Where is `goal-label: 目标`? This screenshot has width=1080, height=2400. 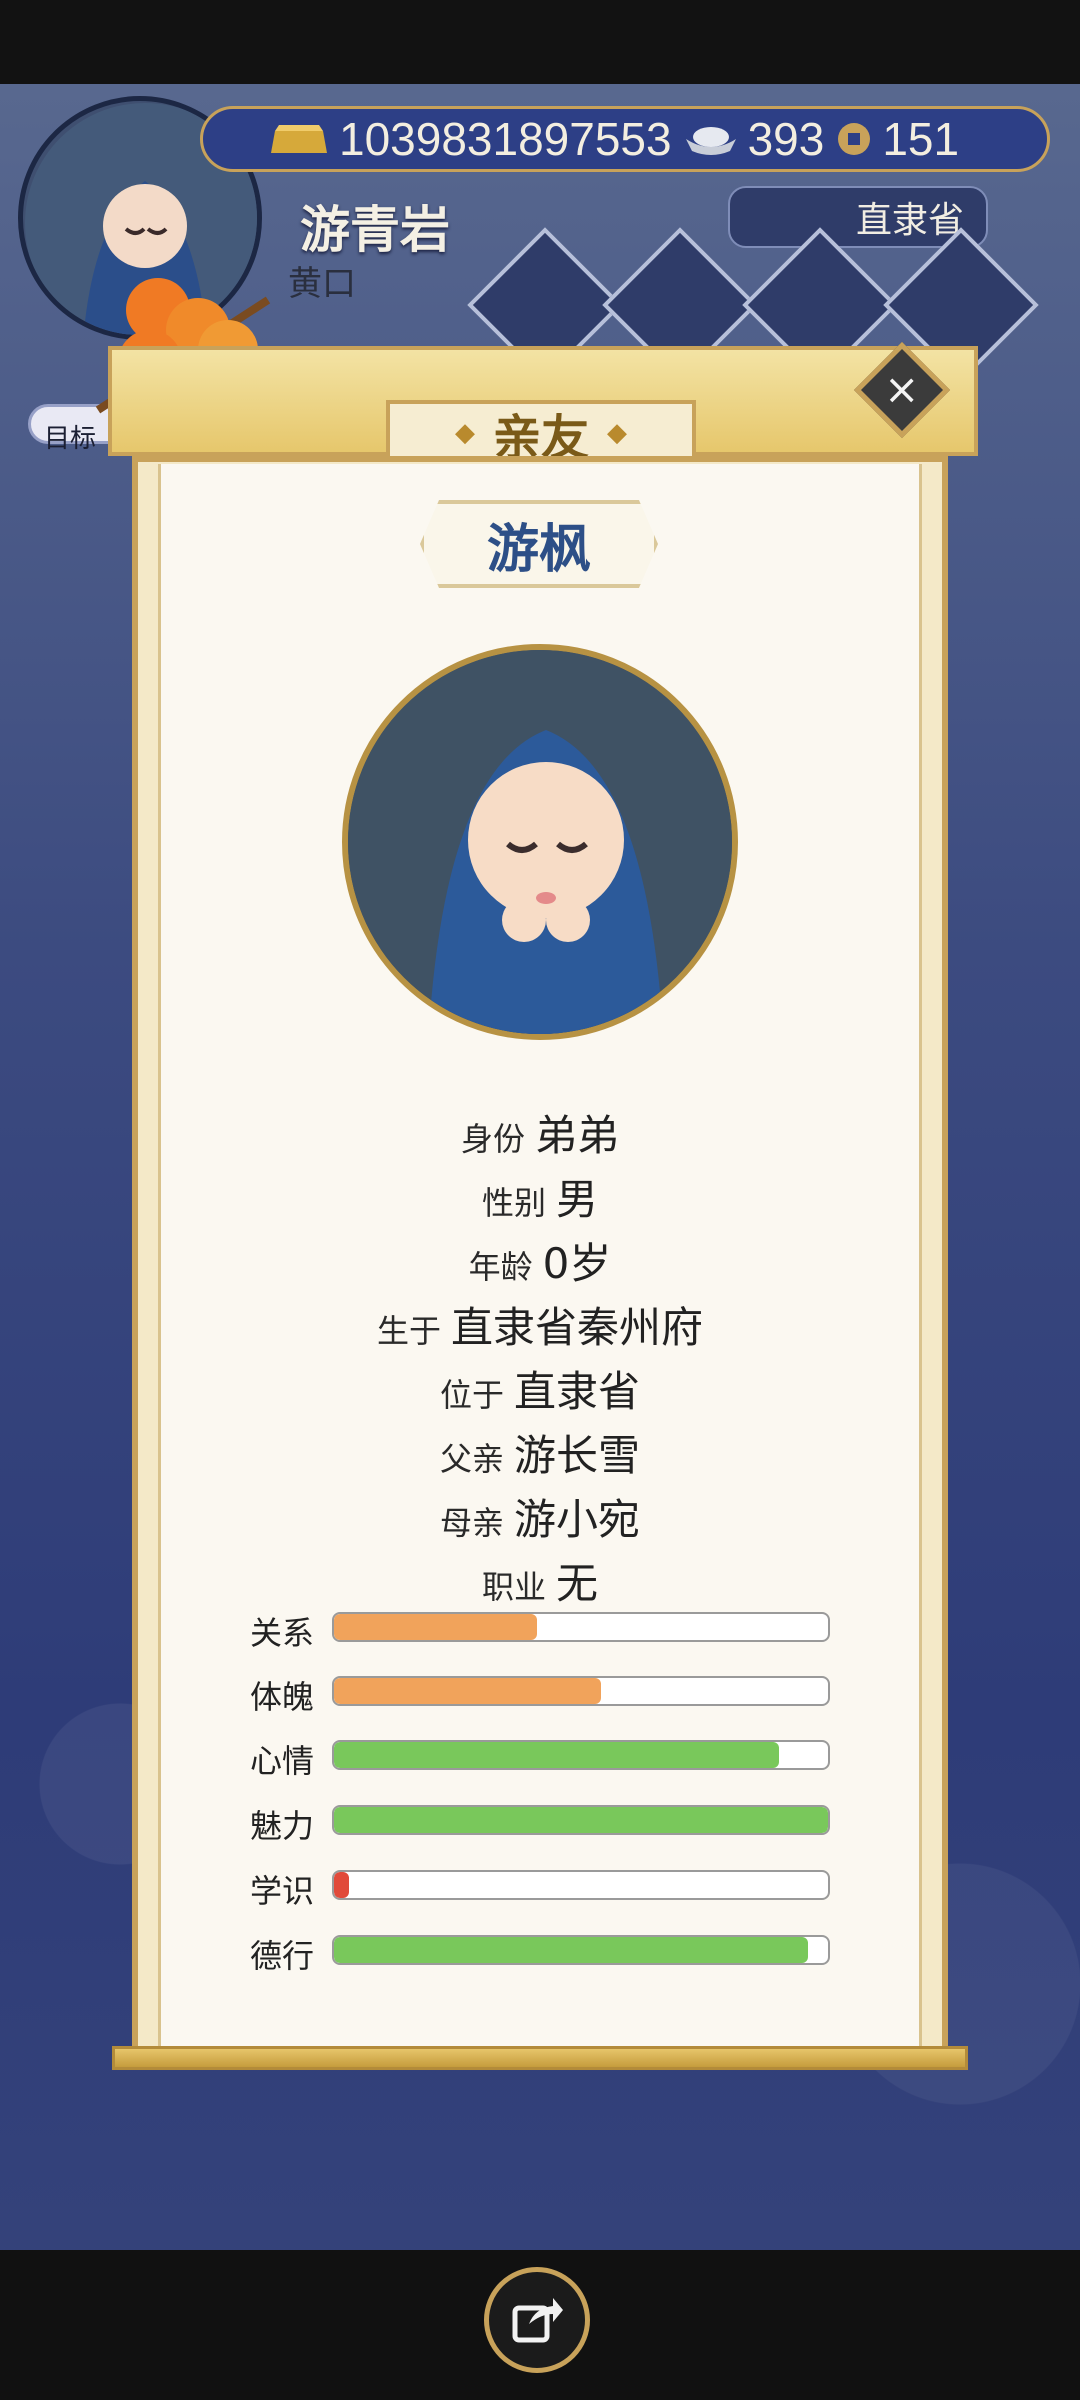 goal-label: 目标 is located at coordinates (70, 439).